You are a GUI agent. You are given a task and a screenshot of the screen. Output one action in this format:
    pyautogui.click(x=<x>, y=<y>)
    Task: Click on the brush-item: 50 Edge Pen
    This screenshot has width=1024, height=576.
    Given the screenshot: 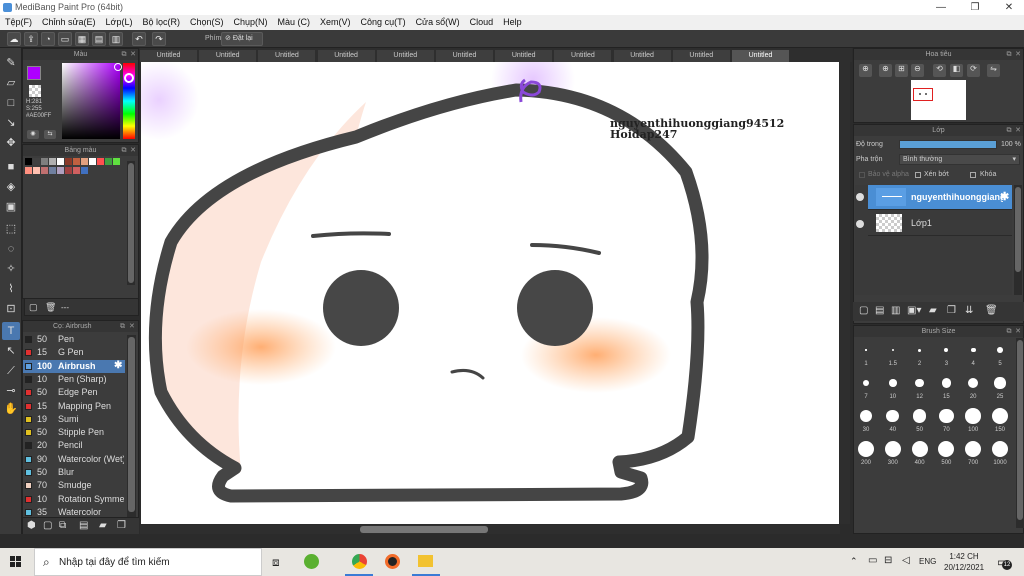 What is the action you would take?
    pyautogui.click(x=74, y=392)
    